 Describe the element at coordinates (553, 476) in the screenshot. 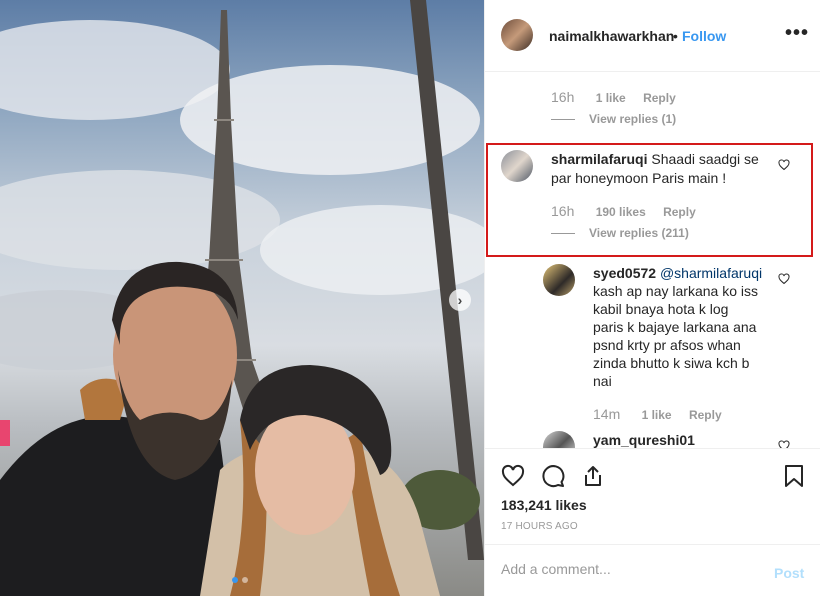

I see `comment-icon` at that location.